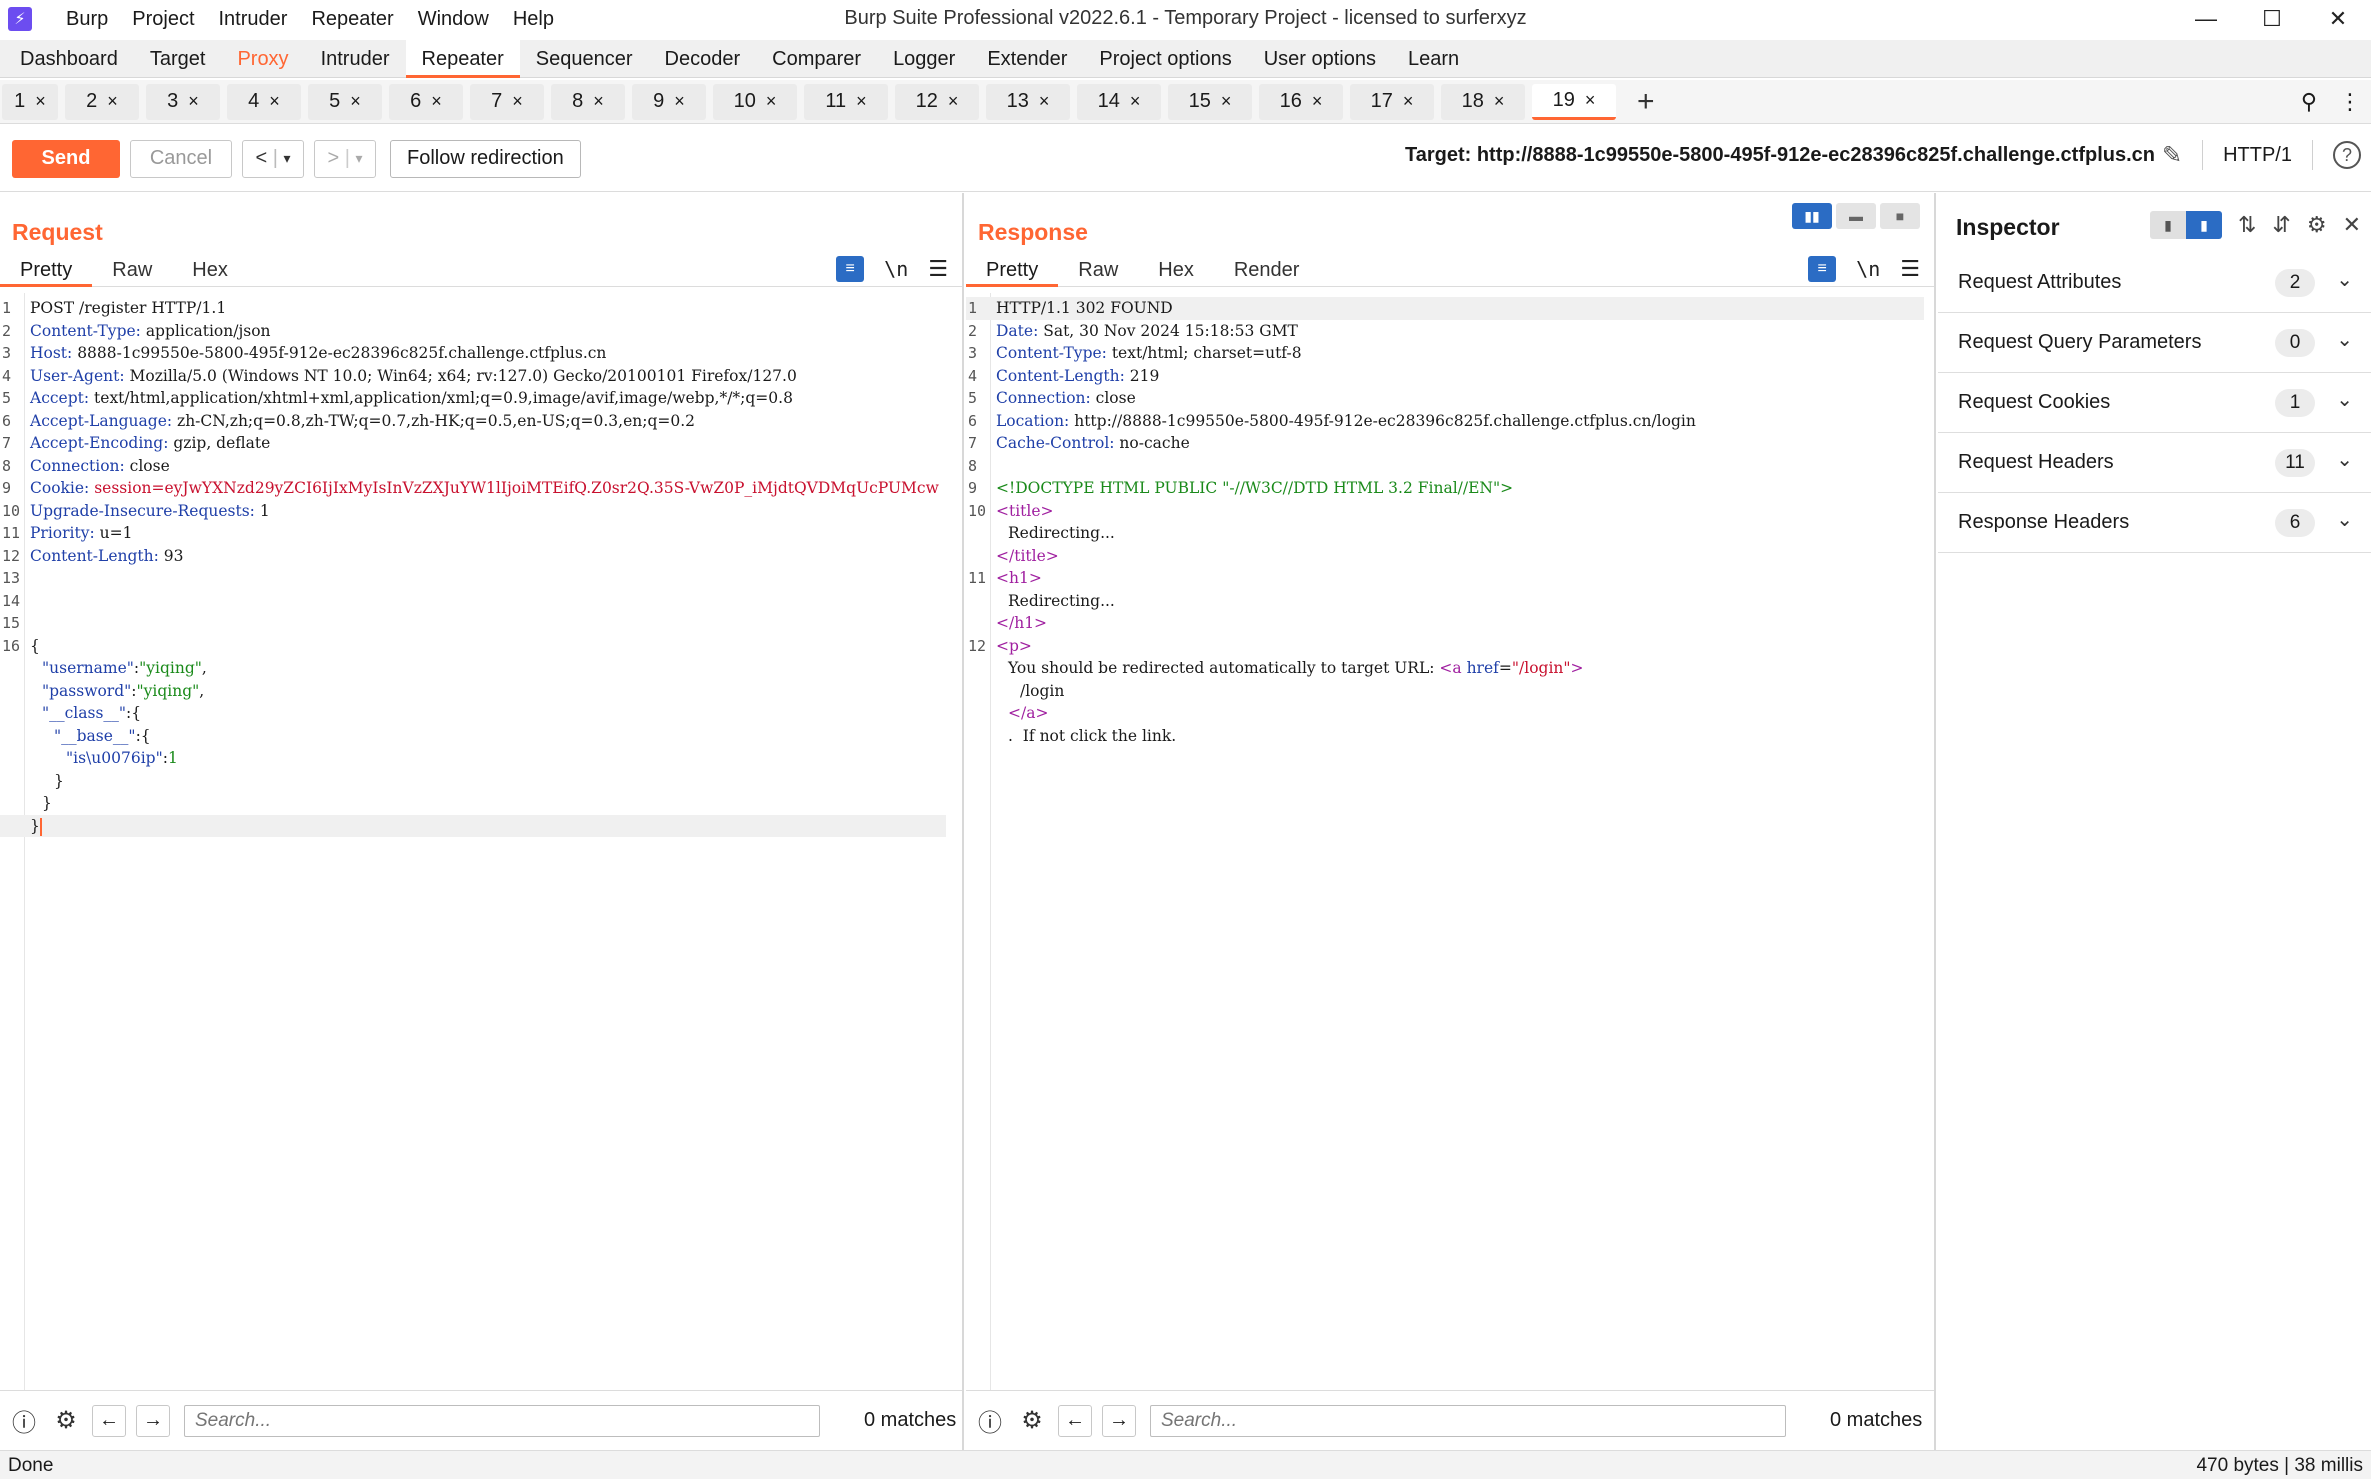  What do you see at coordinates (1267, 271) in the screenshot?
I see `tab-response-render: Render` at bounding box center [1267, 271].